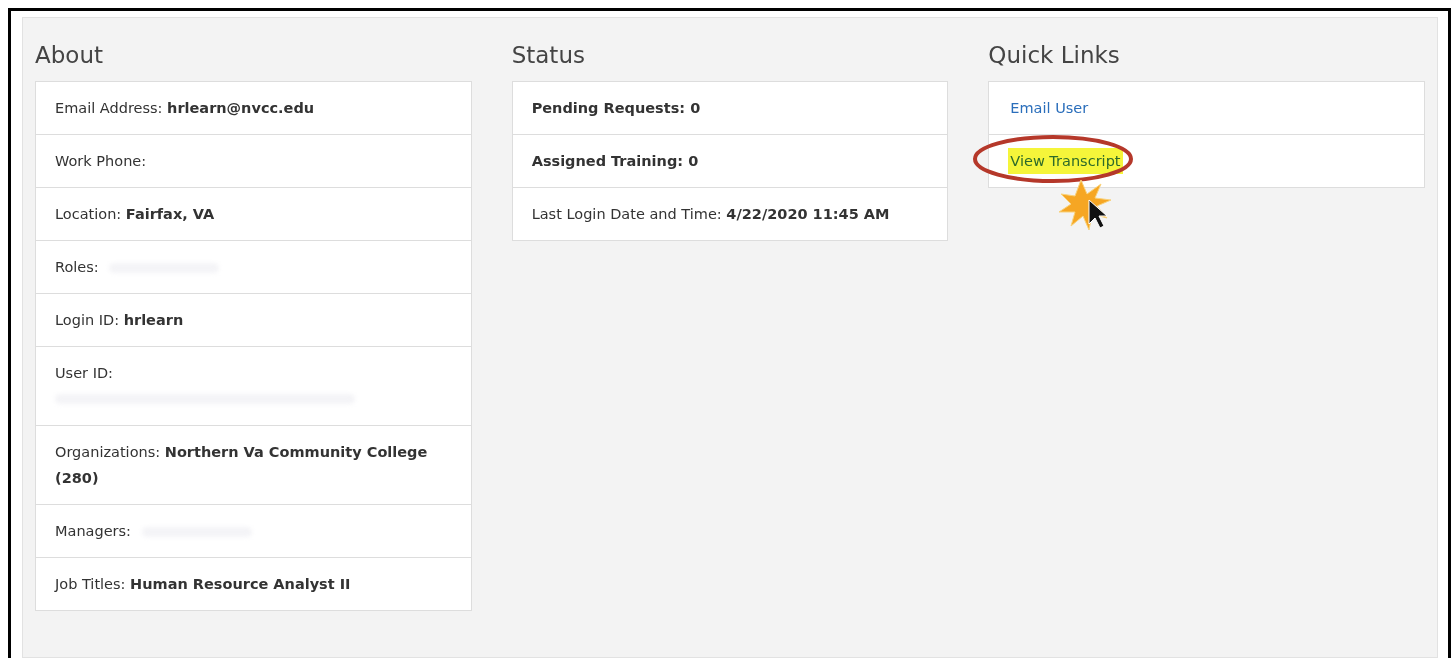 Image resolution: width=1455 pixels, height=658 pixels. I want to click on info-text: Job Titles: Human Resource Analyst II, so click(203, 584).